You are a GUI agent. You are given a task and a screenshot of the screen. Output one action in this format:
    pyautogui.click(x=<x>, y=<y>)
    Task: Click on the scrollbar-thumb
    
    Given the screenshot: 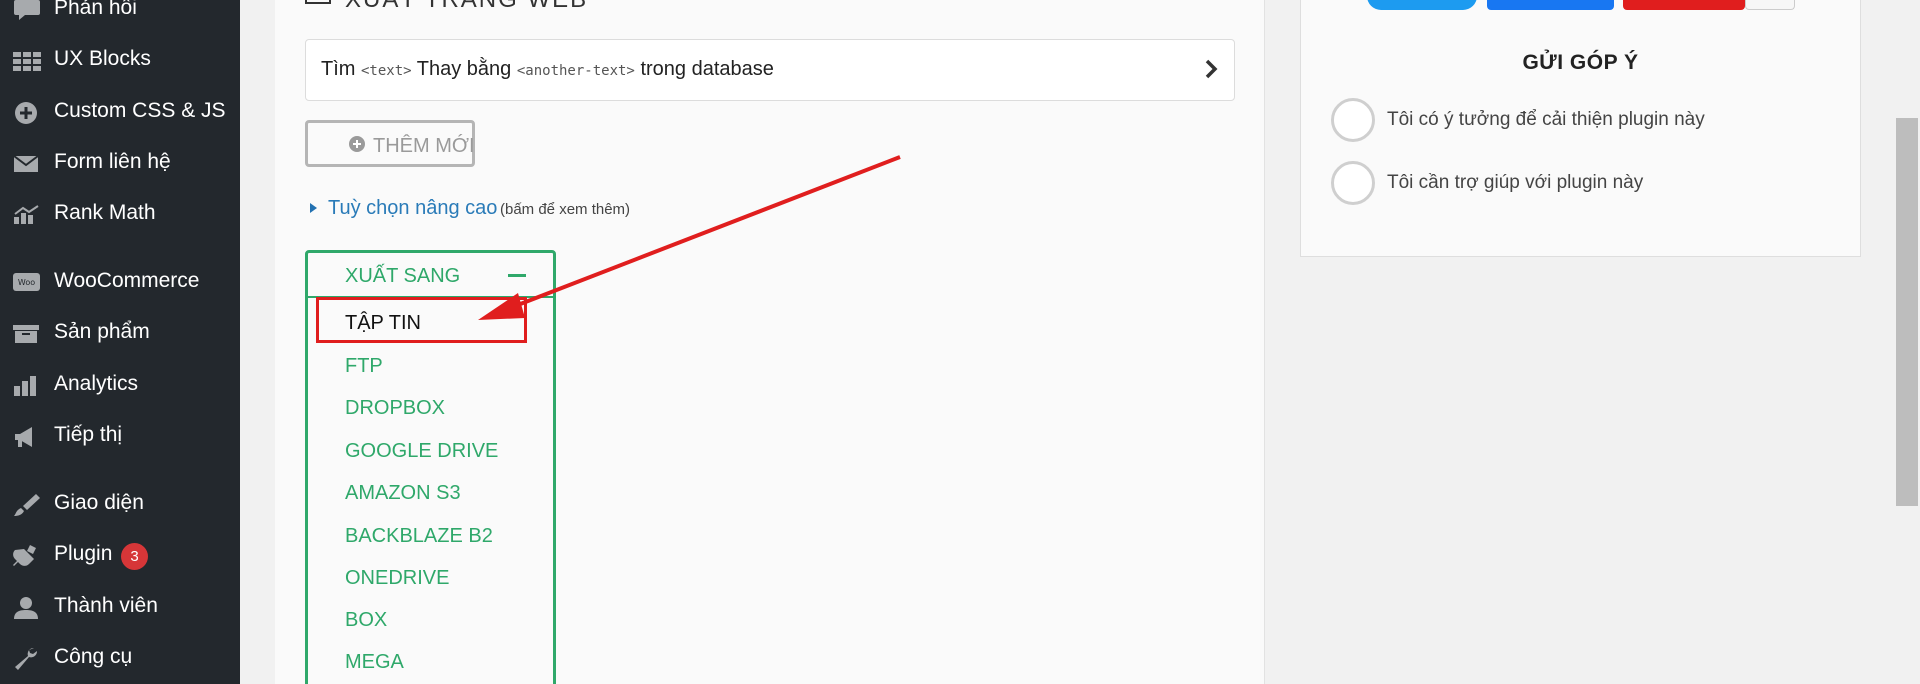 What is the action you would take?
    pyautogui.click(x=1907, y=312)
    